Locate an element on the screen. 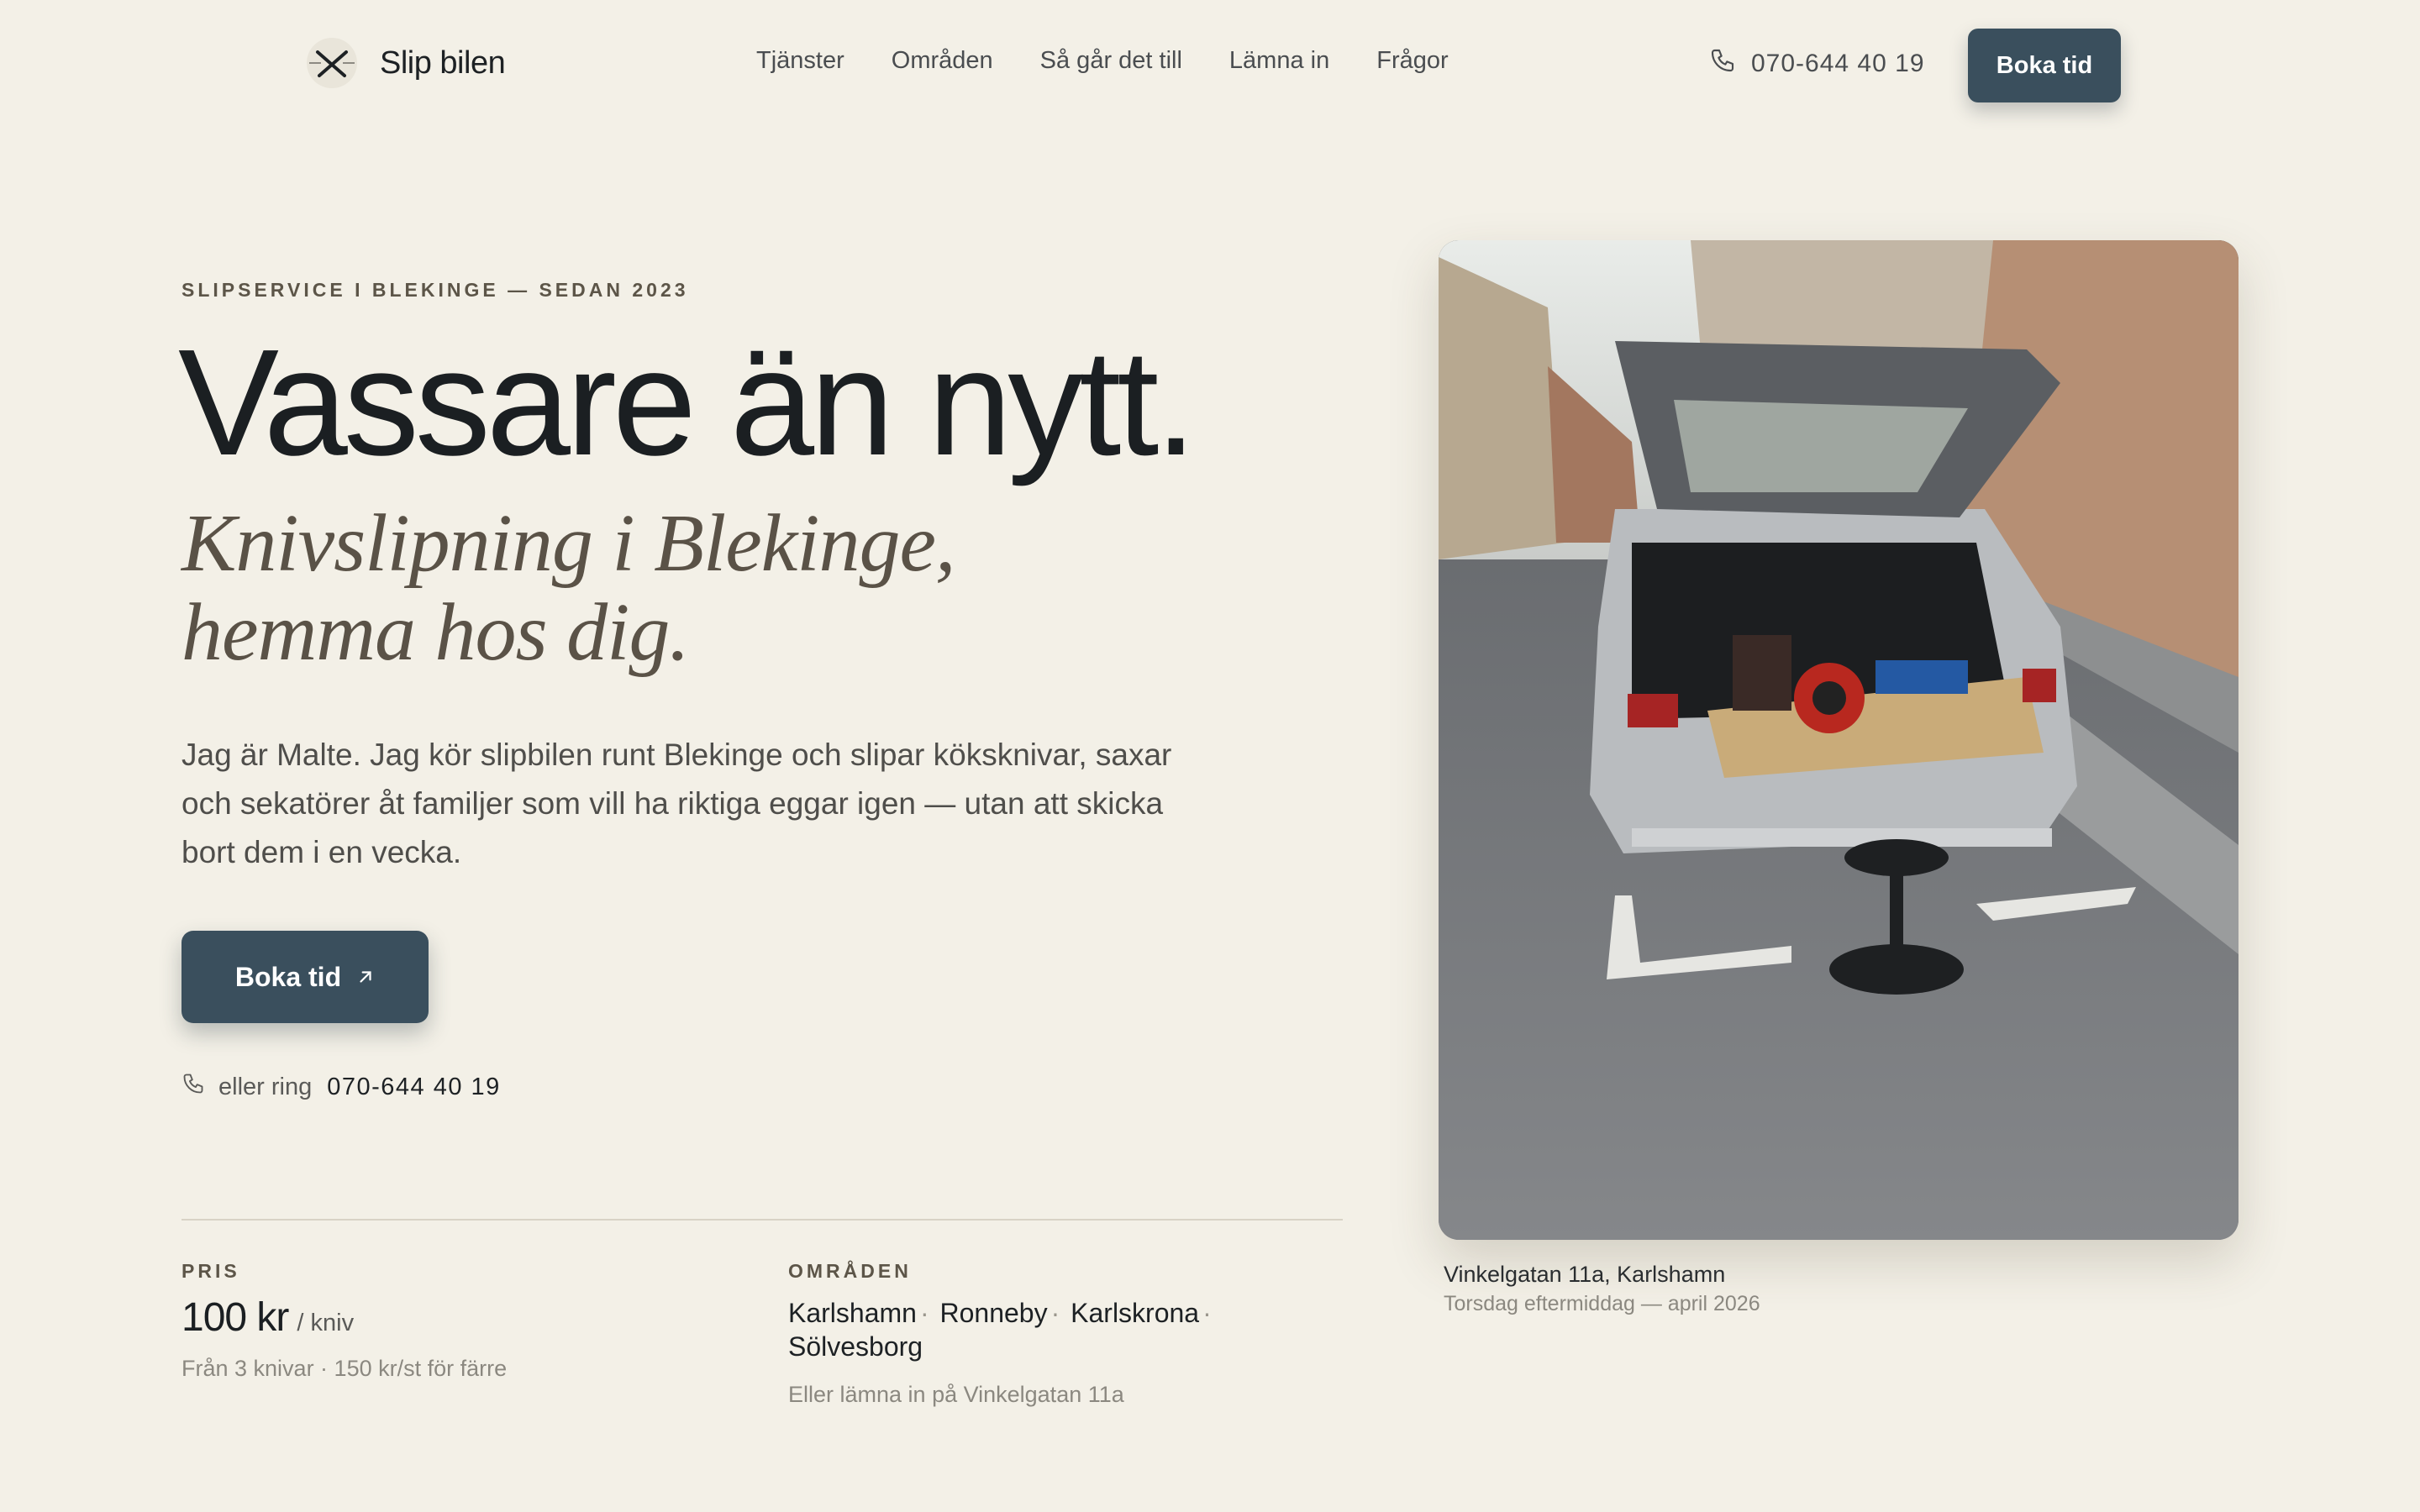 The width and height of the screenshot is (2420, 1512). area-item: Karlshamn is located at coordinates (853, 1313).